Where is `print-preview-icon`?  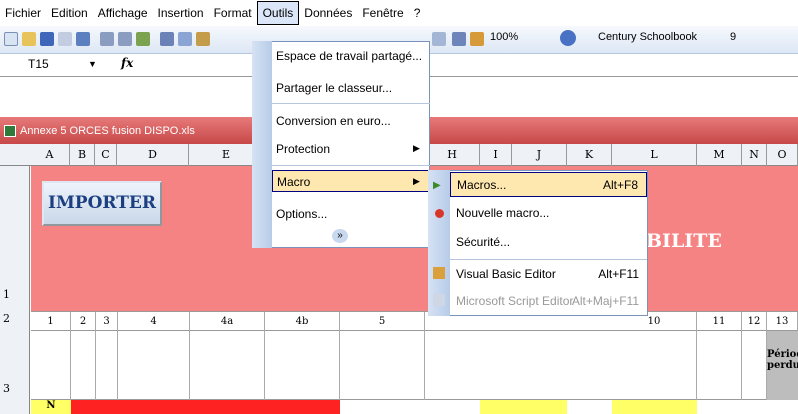
print-preview-icon is located at coordinates (125, 39).